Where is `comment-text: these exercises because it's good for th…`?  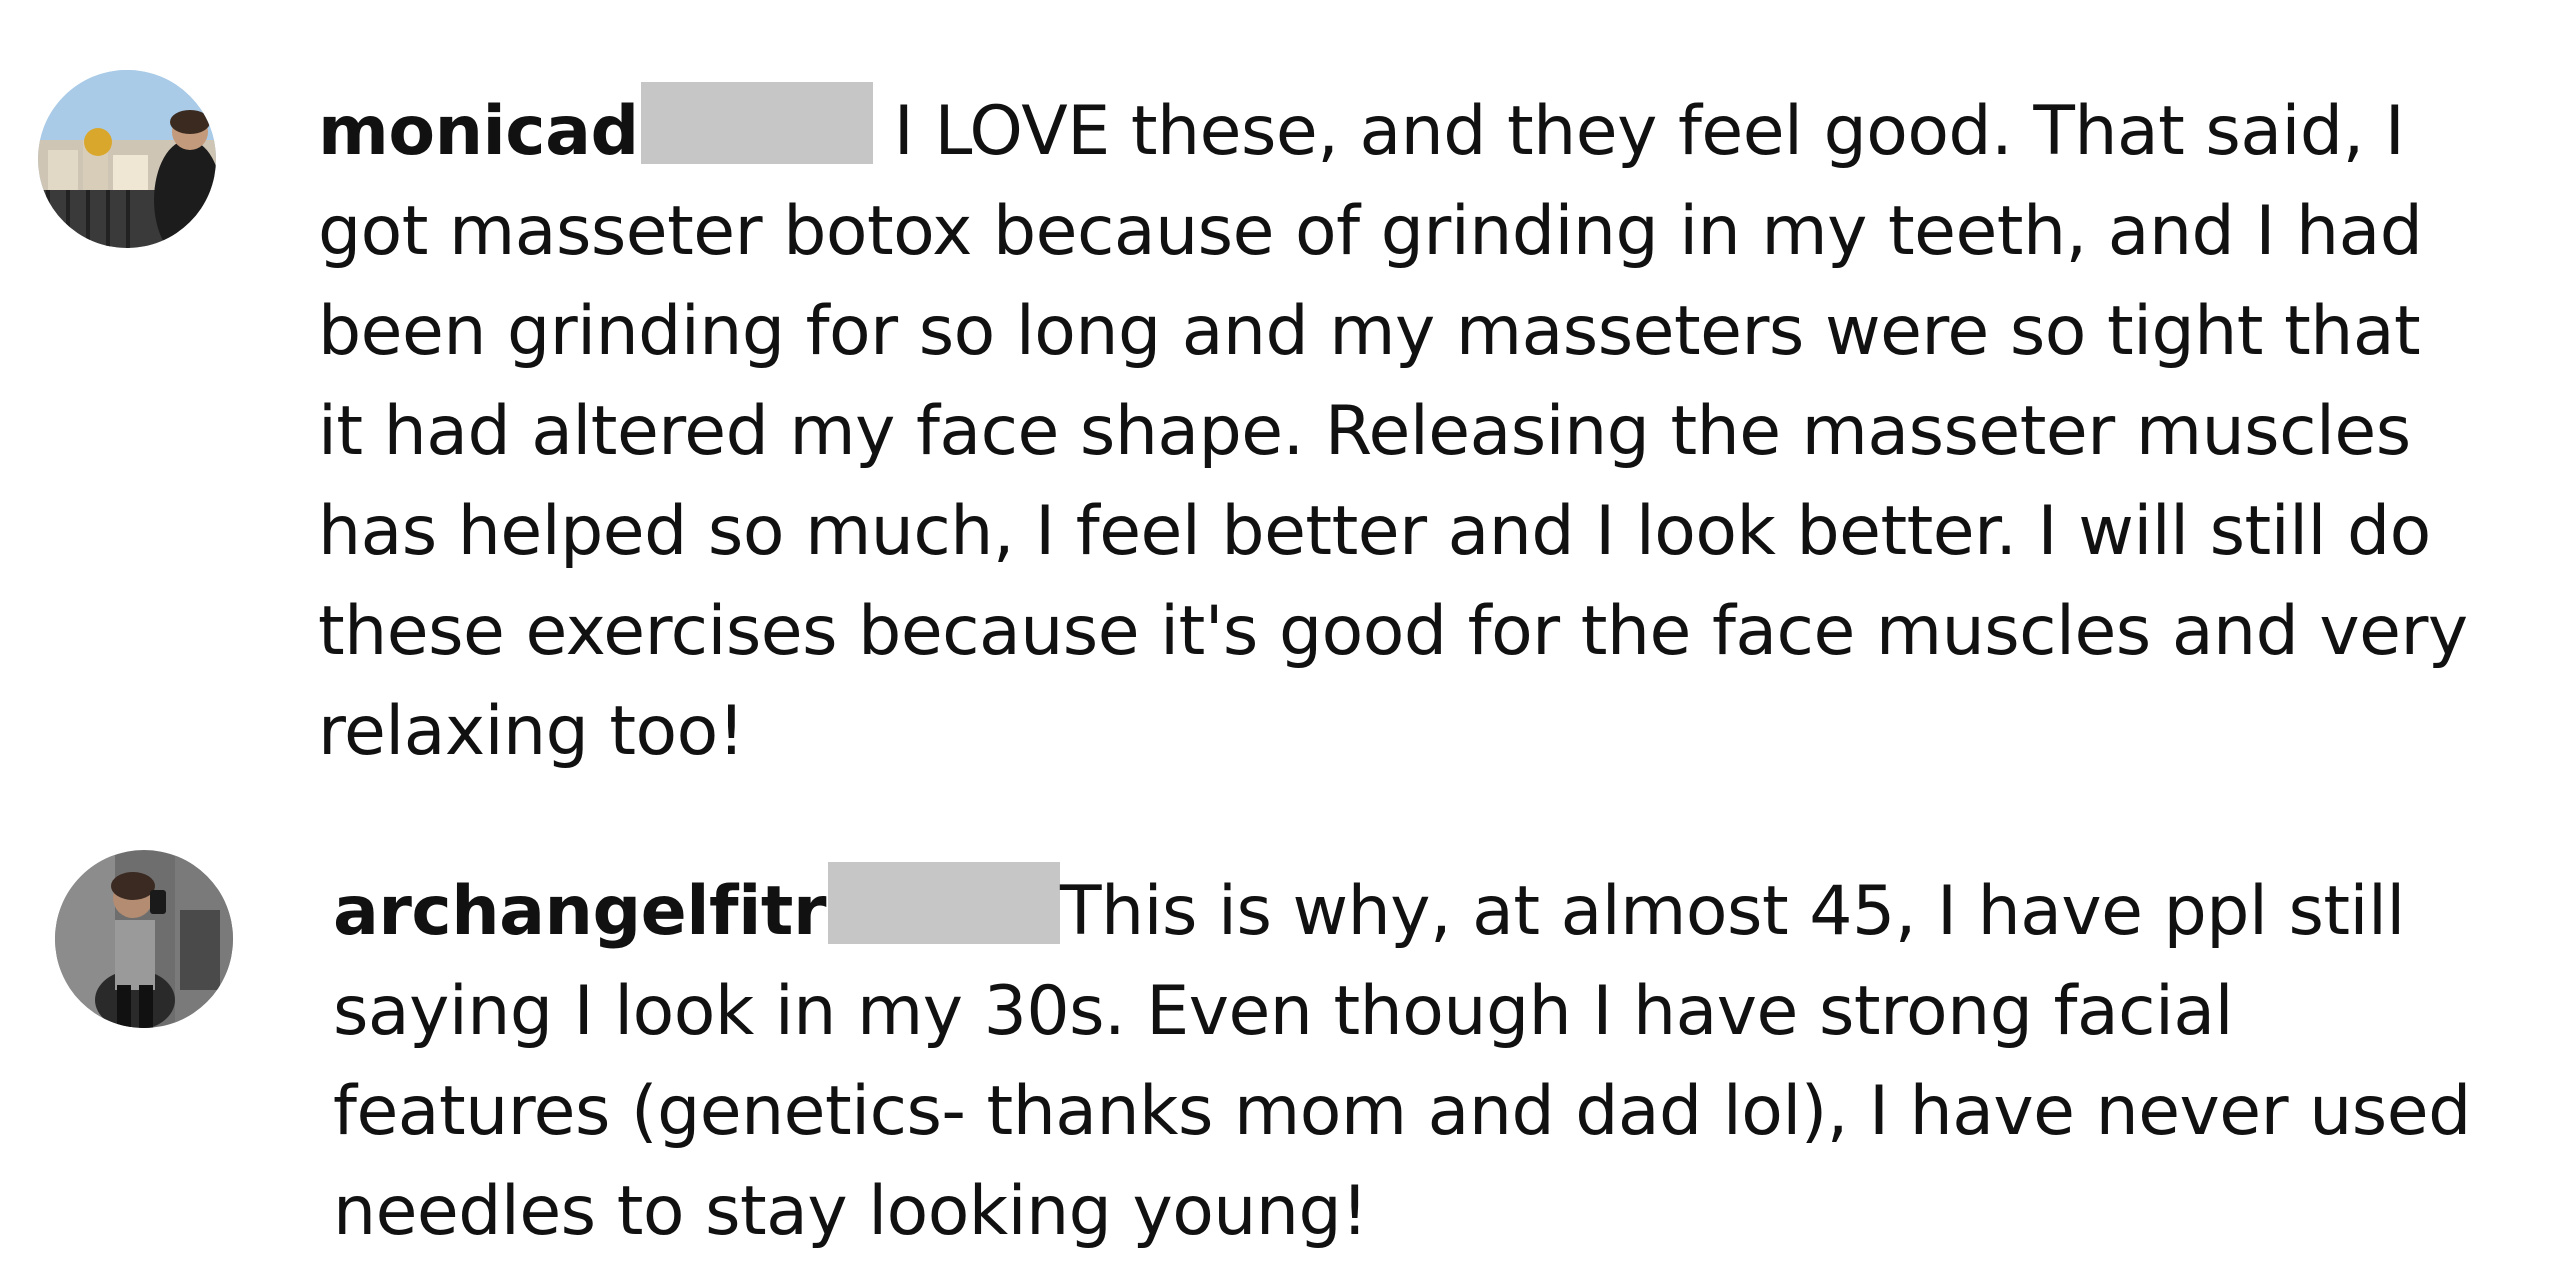
comment-text: these exercises because it's good for th… is located at coordinates (1393, 631).